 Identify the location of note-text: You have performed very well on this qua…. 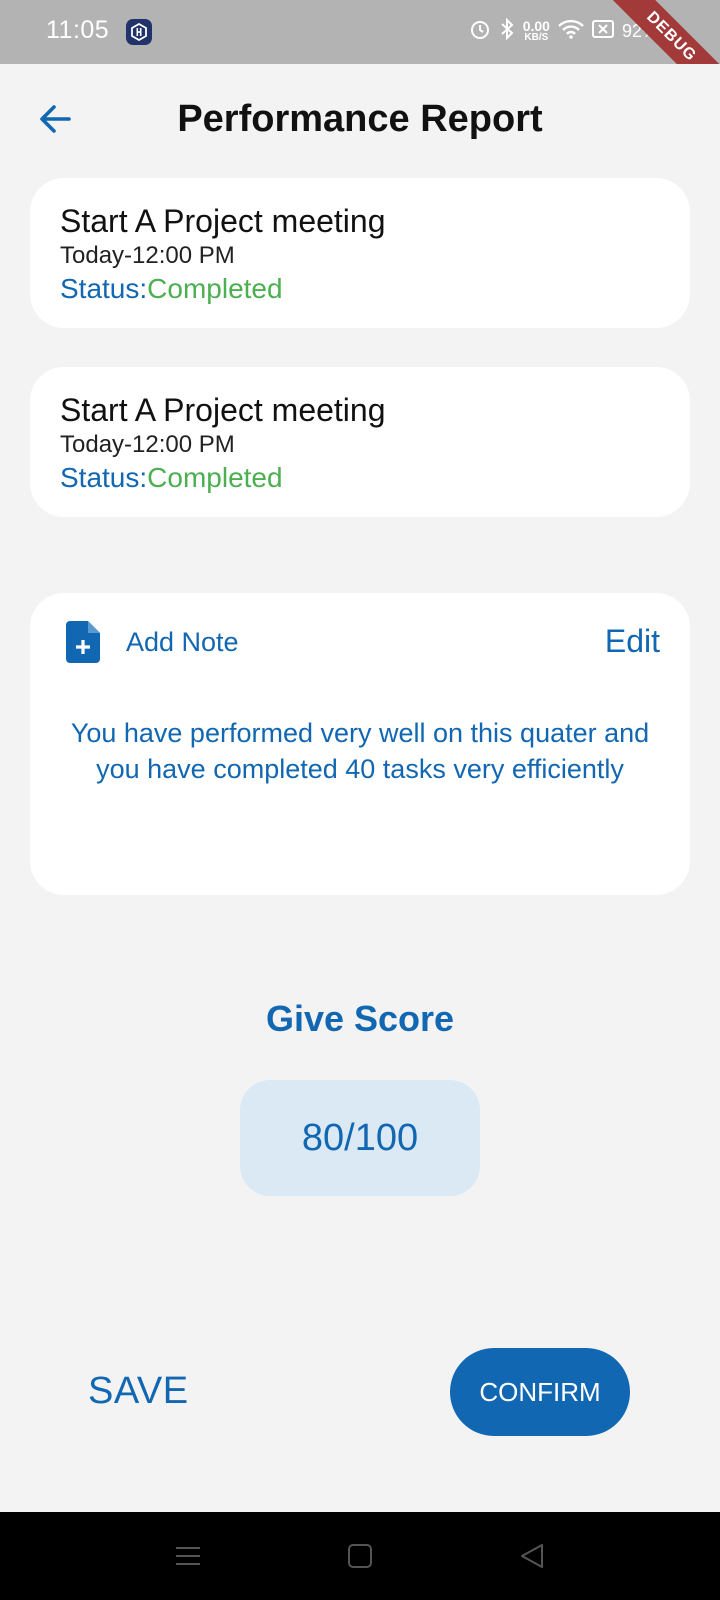
(360, 751).